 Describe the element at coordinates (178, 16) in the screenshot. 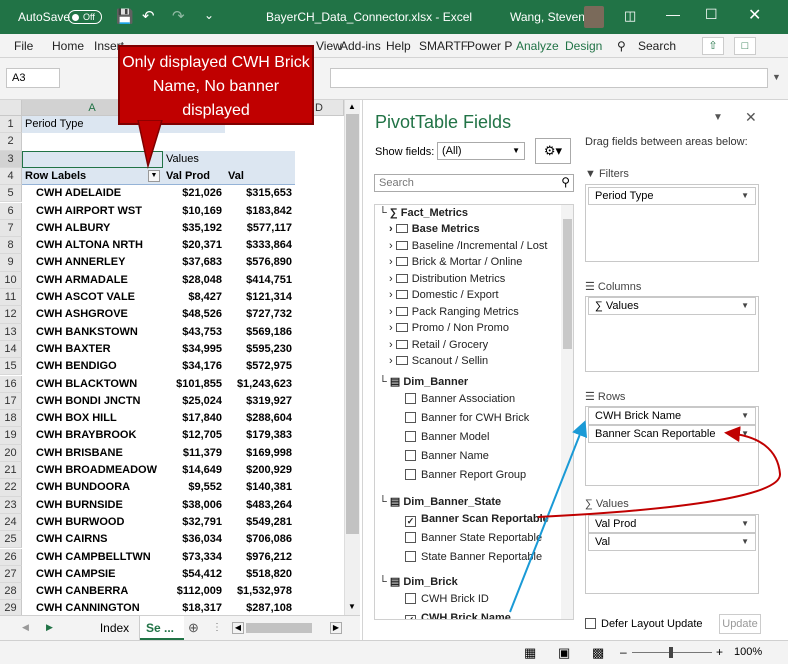

I see `redo-icon: ↷` at that location.